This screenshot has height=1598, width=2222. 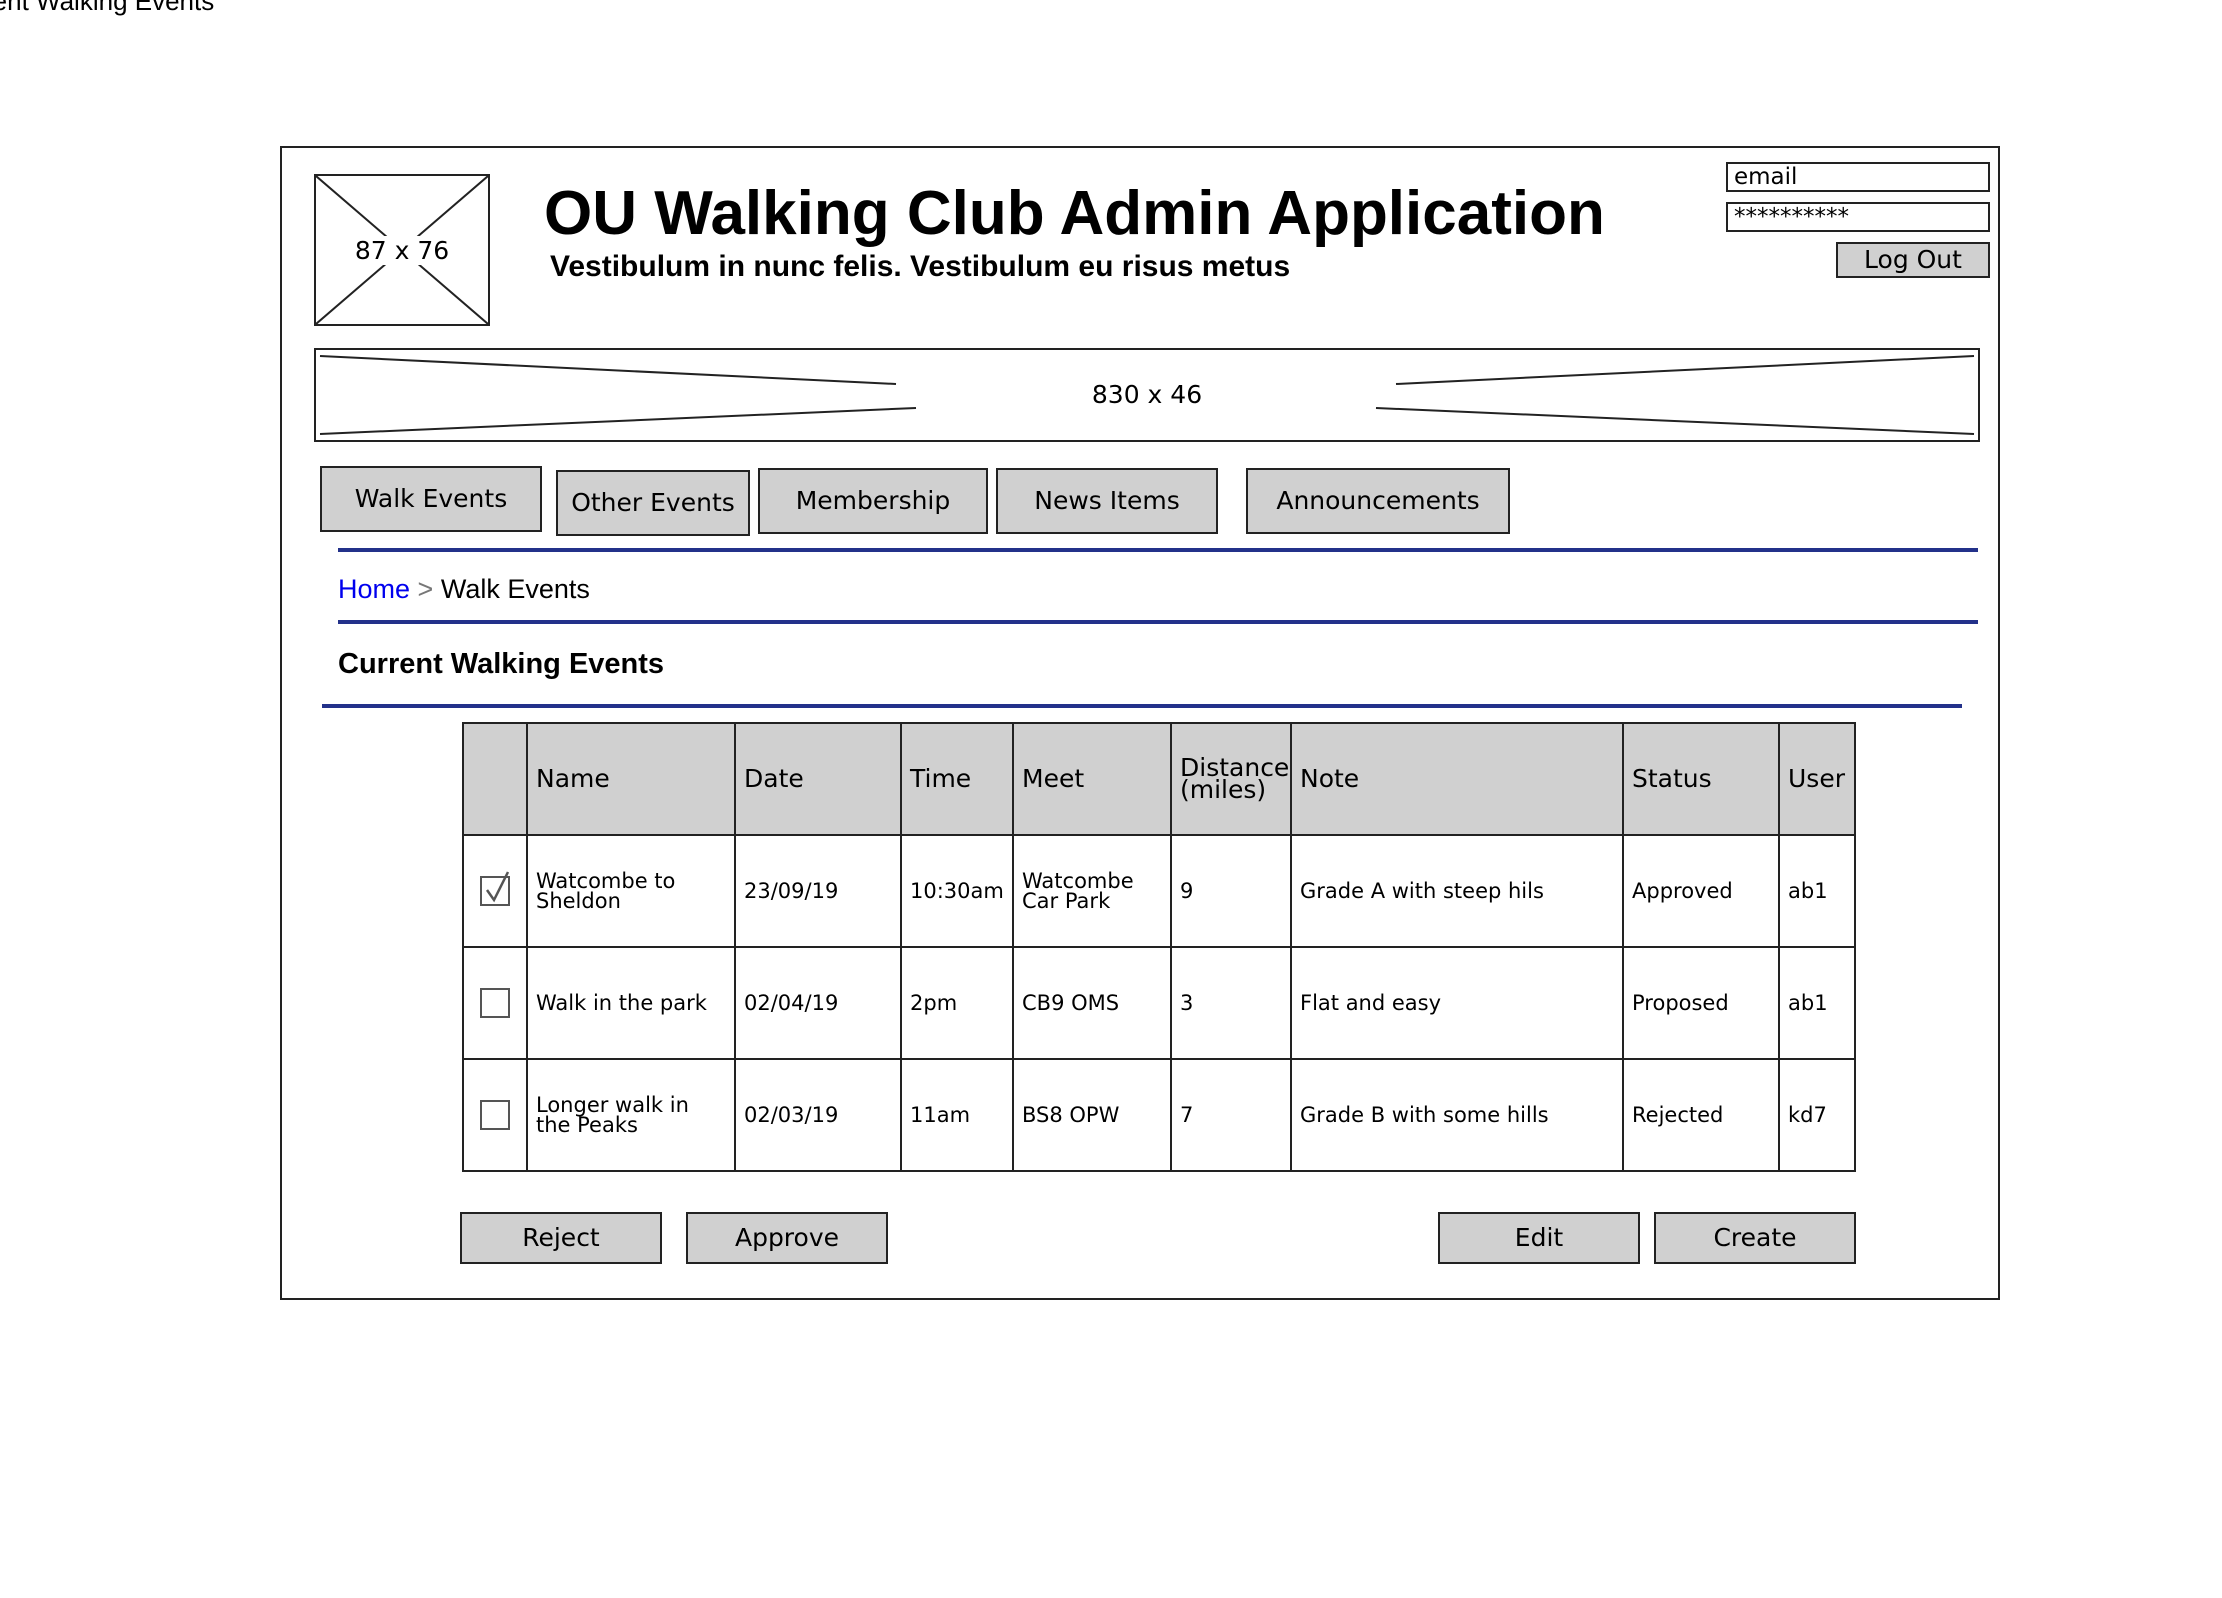 I want to click on cell-name: Longer walk in the Peaks, so click(x=631, y=1115).